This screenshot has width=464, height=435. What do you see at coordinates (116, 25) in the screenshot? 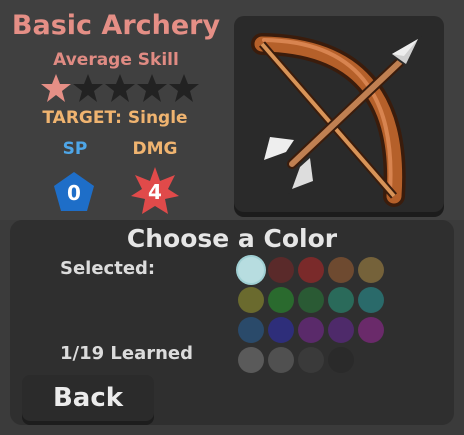
I see `skill-title: Basic Archery` at bounding box center [116, 25].